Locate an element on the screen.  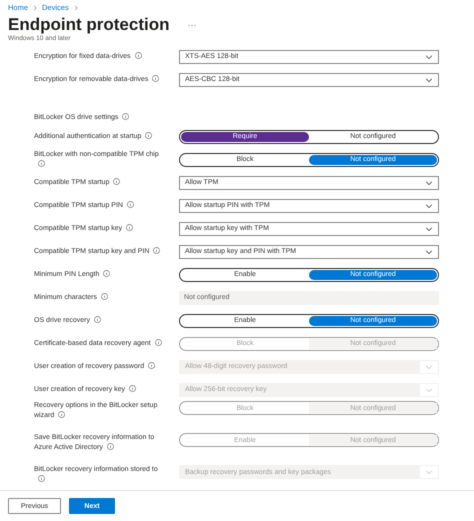
more-button: ··· is located at coordinates (191, 25).